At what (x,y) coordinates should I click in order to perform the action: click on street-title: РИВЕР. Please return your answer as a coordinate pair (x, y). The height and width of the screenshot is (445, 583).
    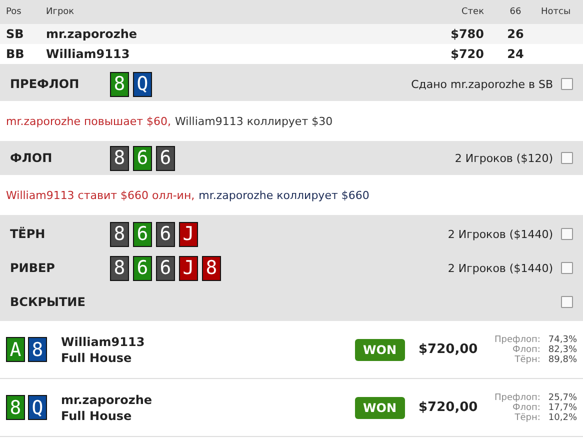
    Looking at the image, I should click on (33, 268).